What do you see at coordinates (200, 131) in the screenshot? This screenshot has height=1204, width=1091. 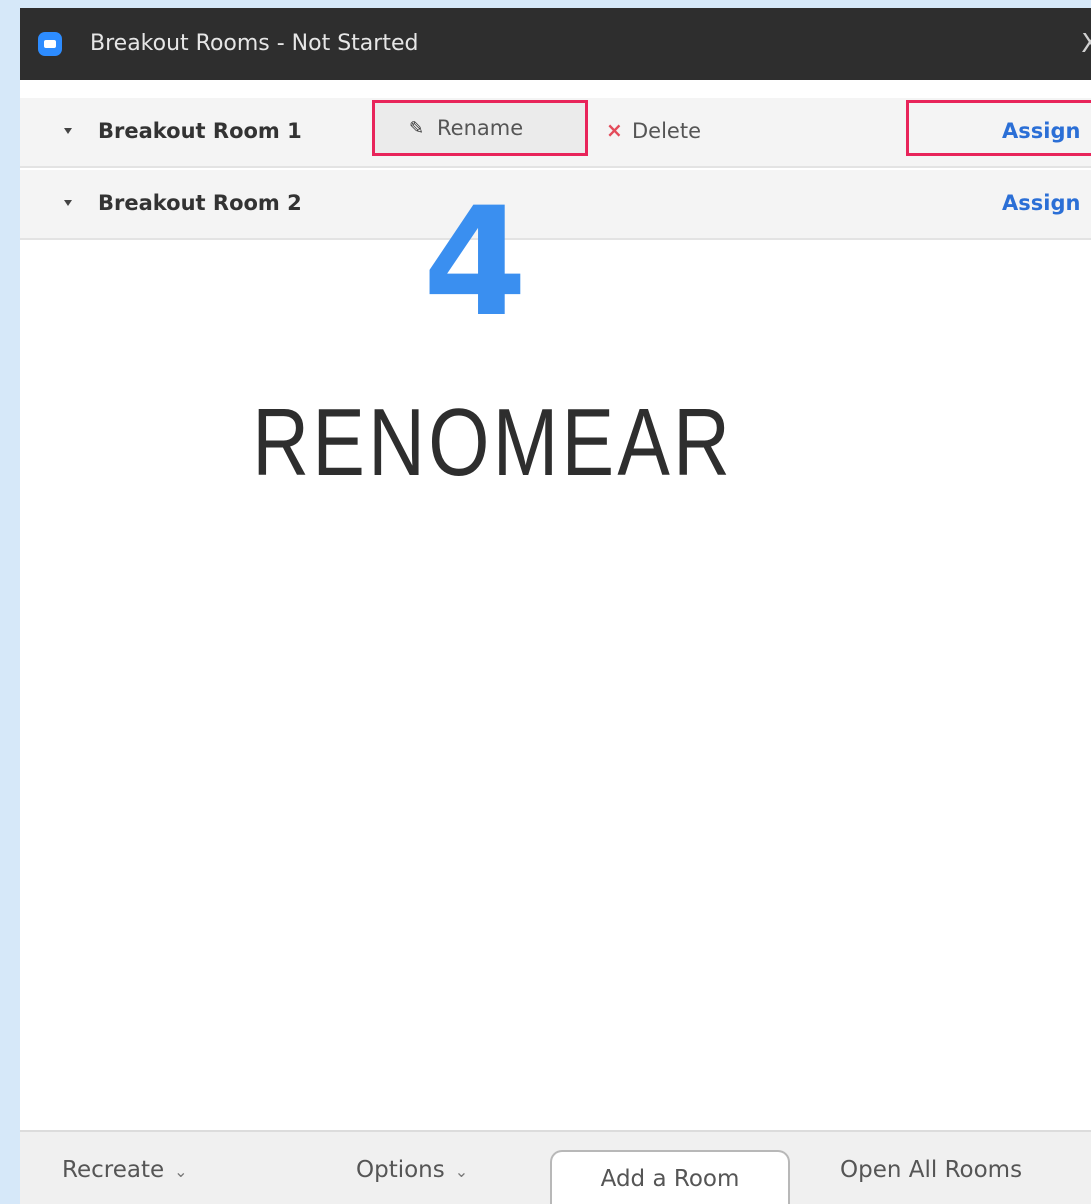 I see `room-name: Breakout Room 1` at bounding box center [200, 131].